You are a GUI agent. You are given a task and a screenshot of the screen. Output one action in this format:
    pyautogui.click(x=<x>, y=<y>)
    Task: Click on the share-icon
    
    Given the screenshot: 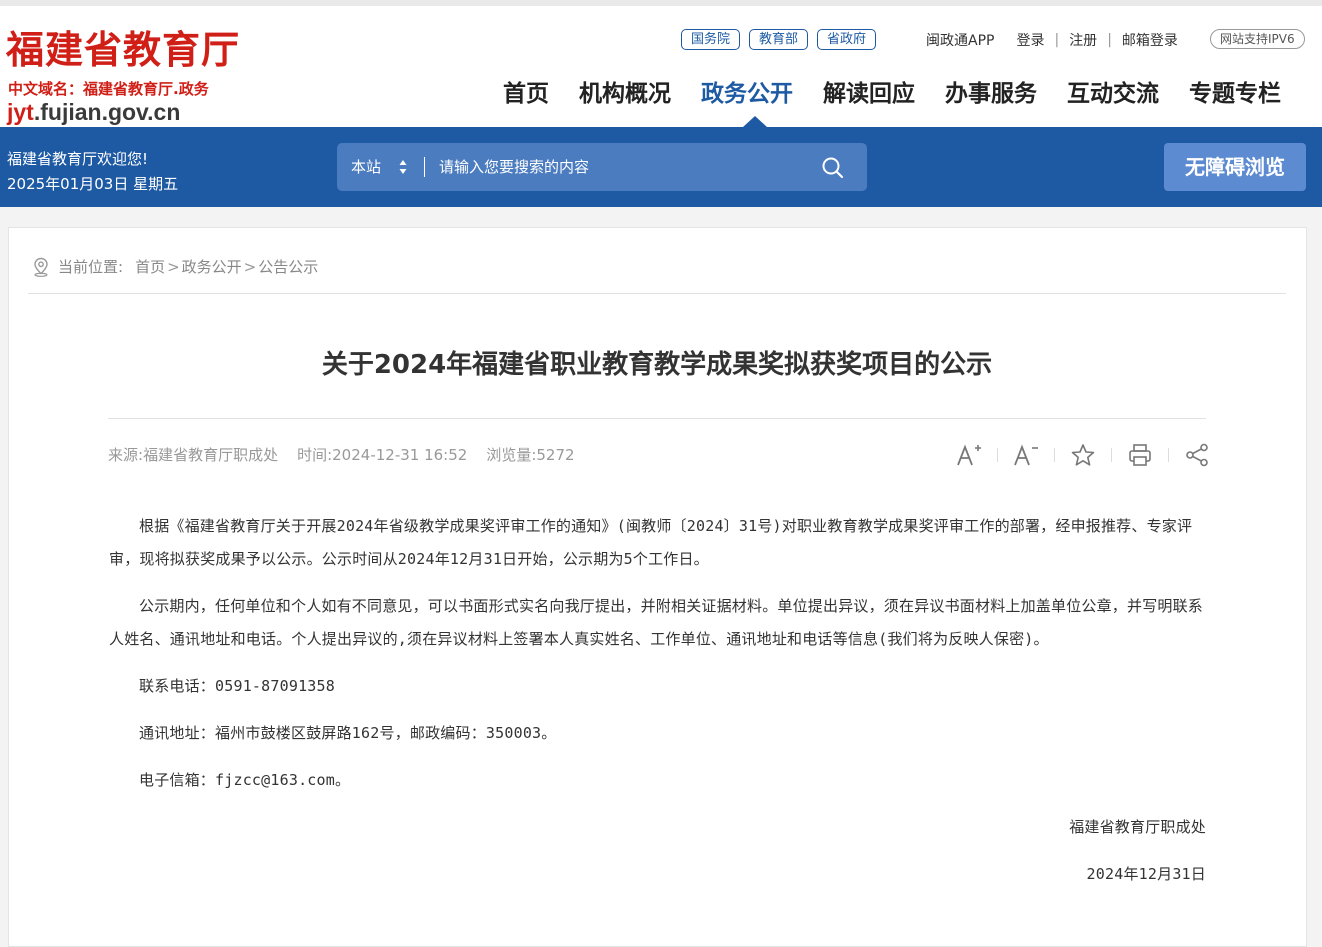 What is the action you would take?
    pyautogui.click(x=1197, y=455)
    